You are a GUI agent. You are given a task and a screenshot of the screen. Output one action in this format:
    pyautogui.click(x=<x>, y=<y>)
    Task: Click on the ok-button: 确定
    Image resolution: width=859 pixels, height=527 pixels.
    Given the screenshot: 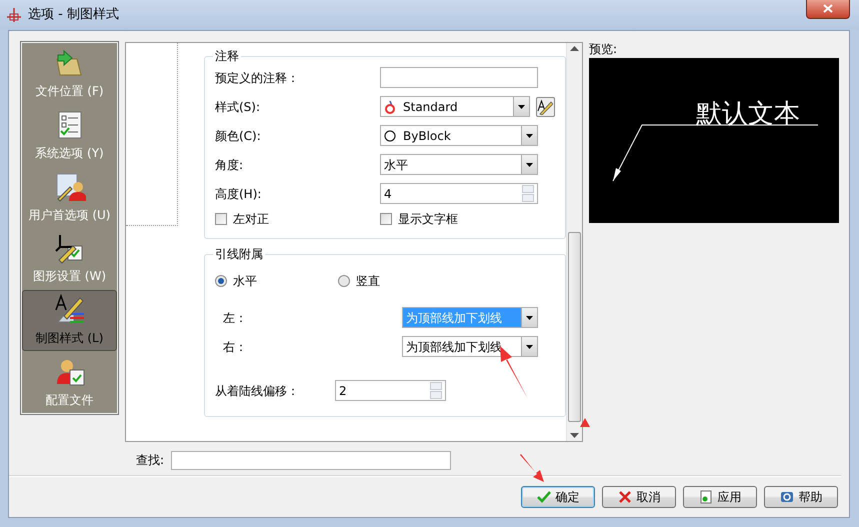 What is the action you would take?
    pyautogui.click(x=558, y=497)
    